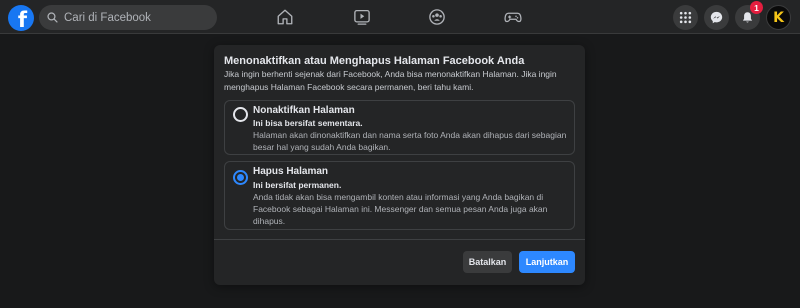 Image resolution: width=800 pixels, height=308 pixels. I want to click on option-title: Nonaktifkan Halaman, so click(304, 110).